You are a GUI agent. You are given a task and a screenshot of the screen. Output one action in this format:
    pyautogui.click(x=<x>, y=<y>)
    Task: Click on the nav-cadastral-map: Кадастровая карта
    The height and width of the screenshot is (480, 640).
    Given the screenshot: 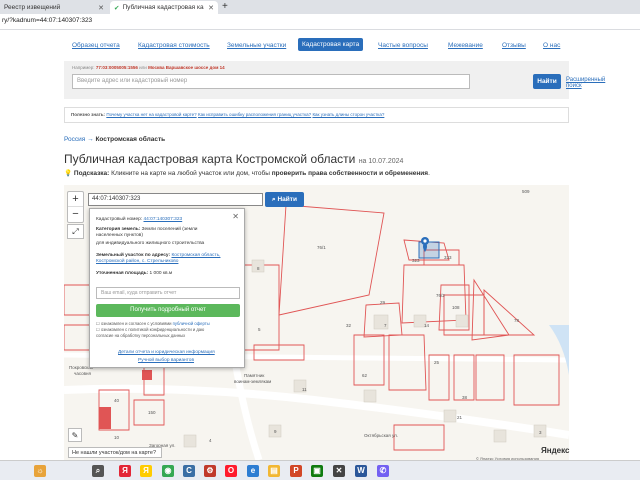 What is the action you would take?
    pyautogui.click(x=331, y=44)
    